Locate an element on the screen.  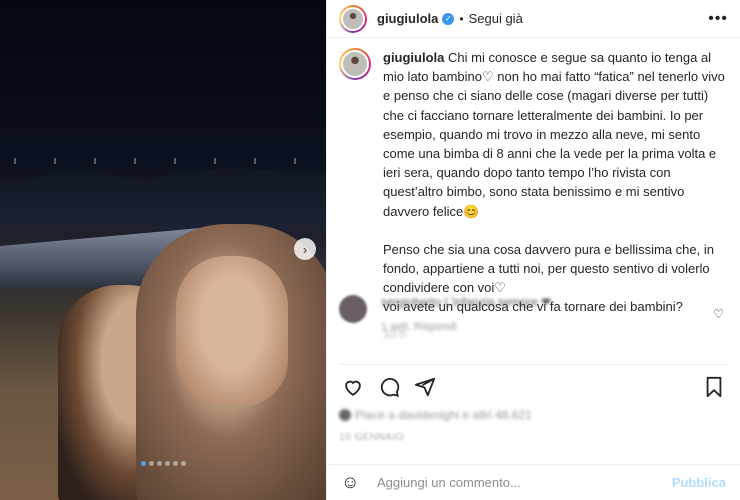
comment-avatar is located at coordinates (353, 309).